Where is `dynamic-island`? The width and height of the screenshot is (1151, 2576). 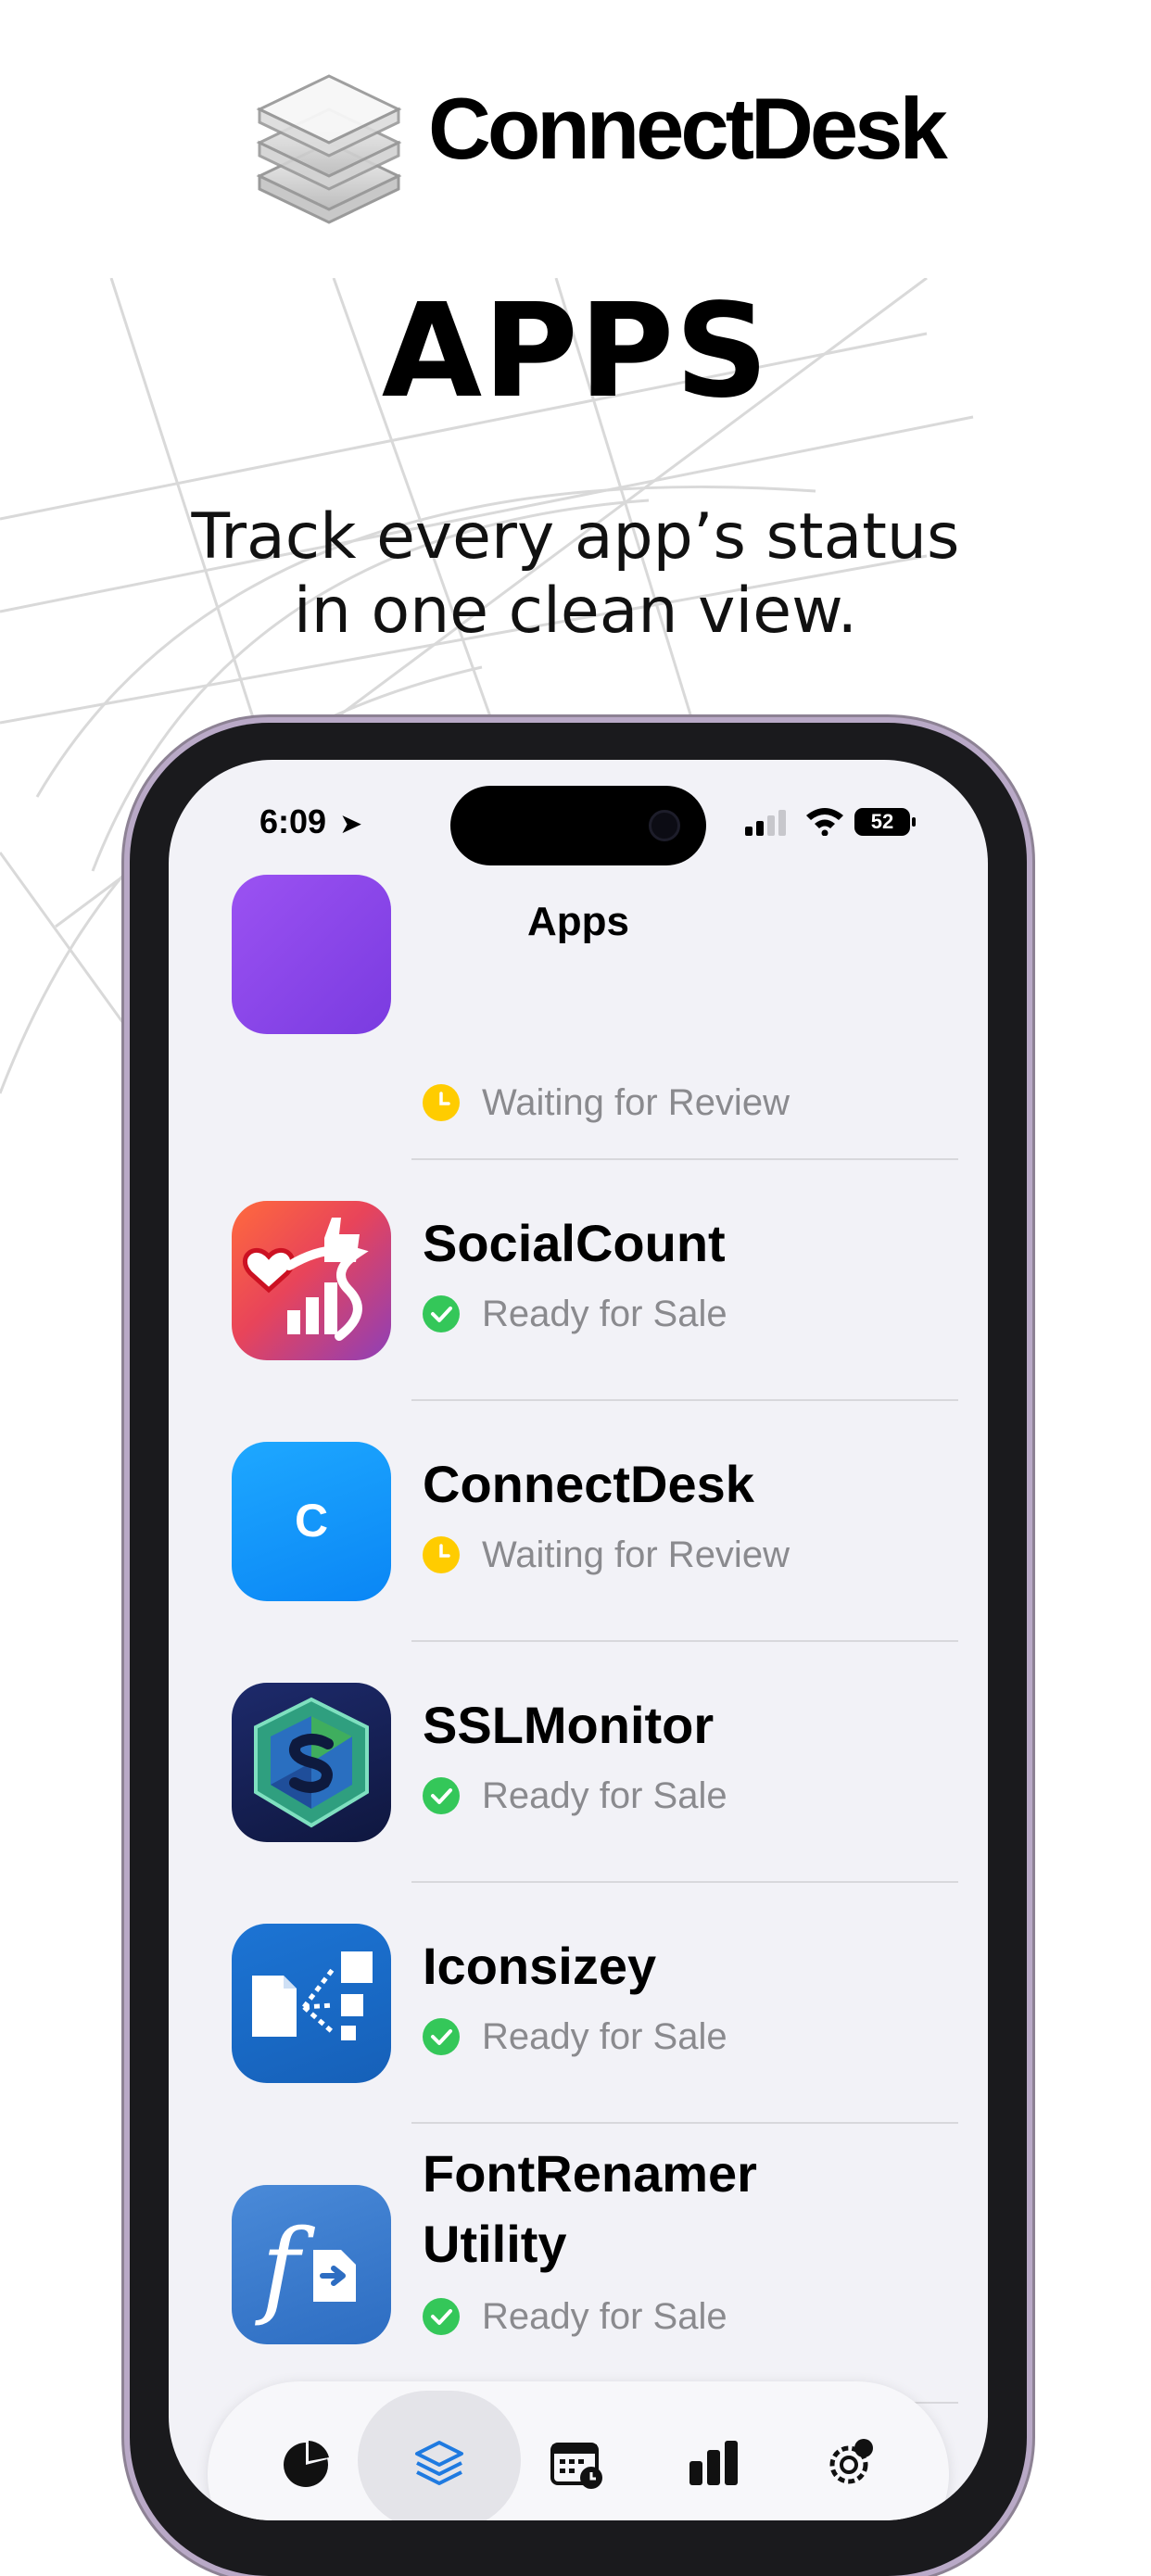 dynamic-island is located at coordinates (578, 825).